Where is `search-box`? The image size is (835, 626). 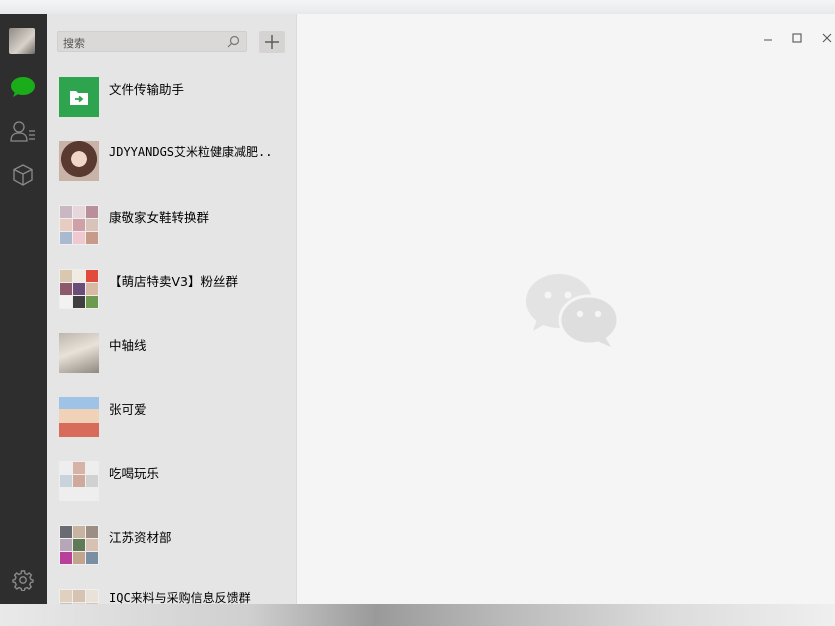
search-box is located at coordinates (152, 42).